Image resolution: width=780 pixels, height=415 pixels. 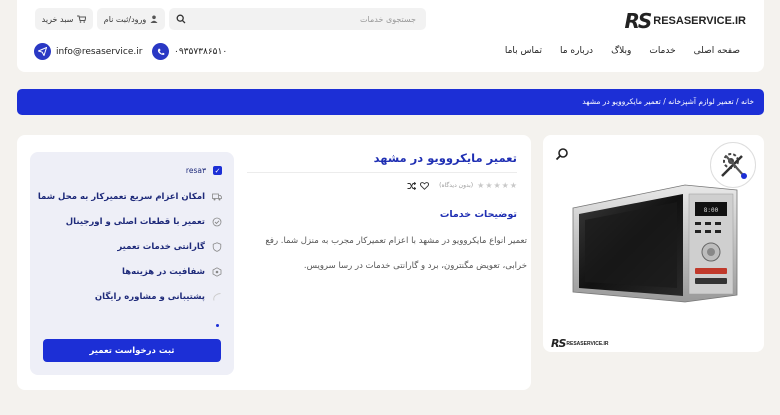 I want to click on features-head: ✓ resa۳, so click(x=204, y=170).